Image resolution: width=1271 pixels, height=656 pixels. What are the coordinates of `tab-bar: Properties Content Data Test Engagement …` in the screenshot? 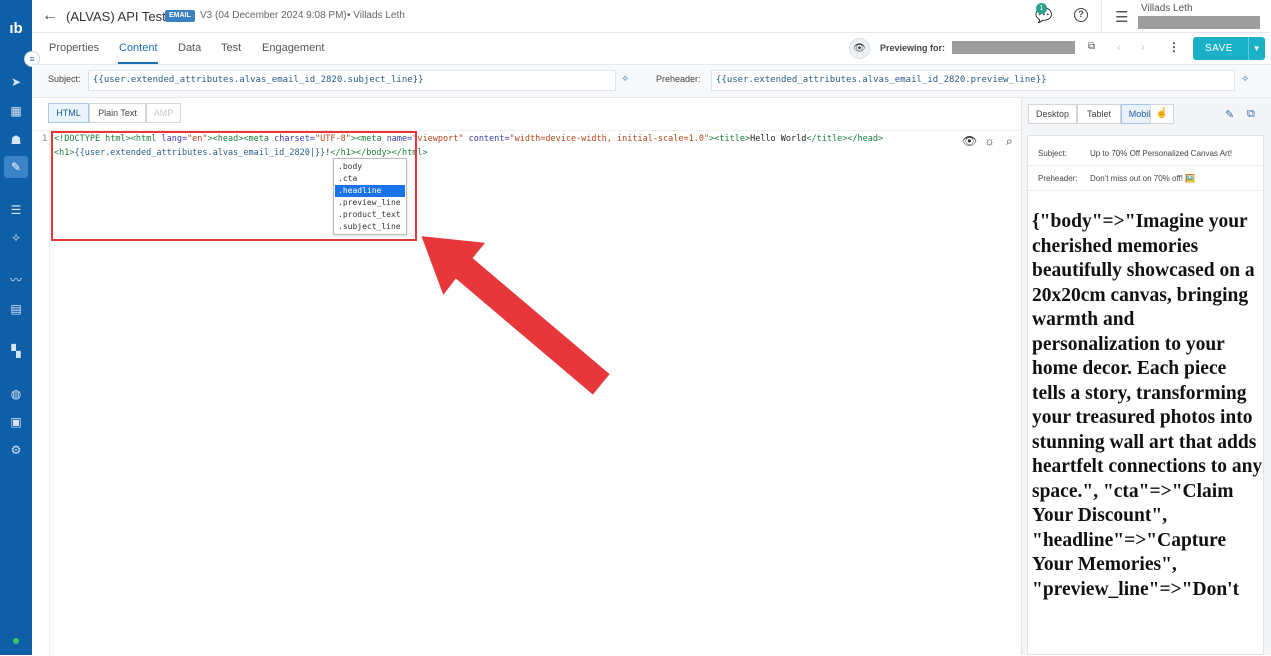 It's located at (651, 49).